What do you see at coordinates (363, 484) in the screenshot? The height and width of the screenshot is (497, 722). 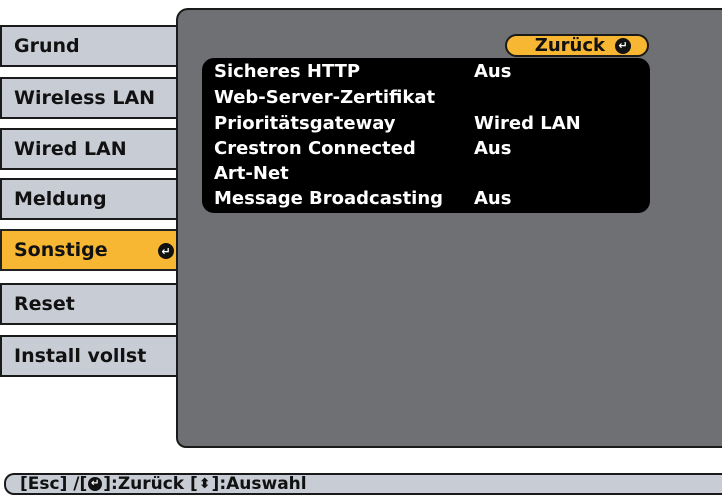 I see `help-status-bar: [Esc] /[ ↵ ]:Zurück [ ⬍ ]:Auswahl` at bounding box center [363, 484].